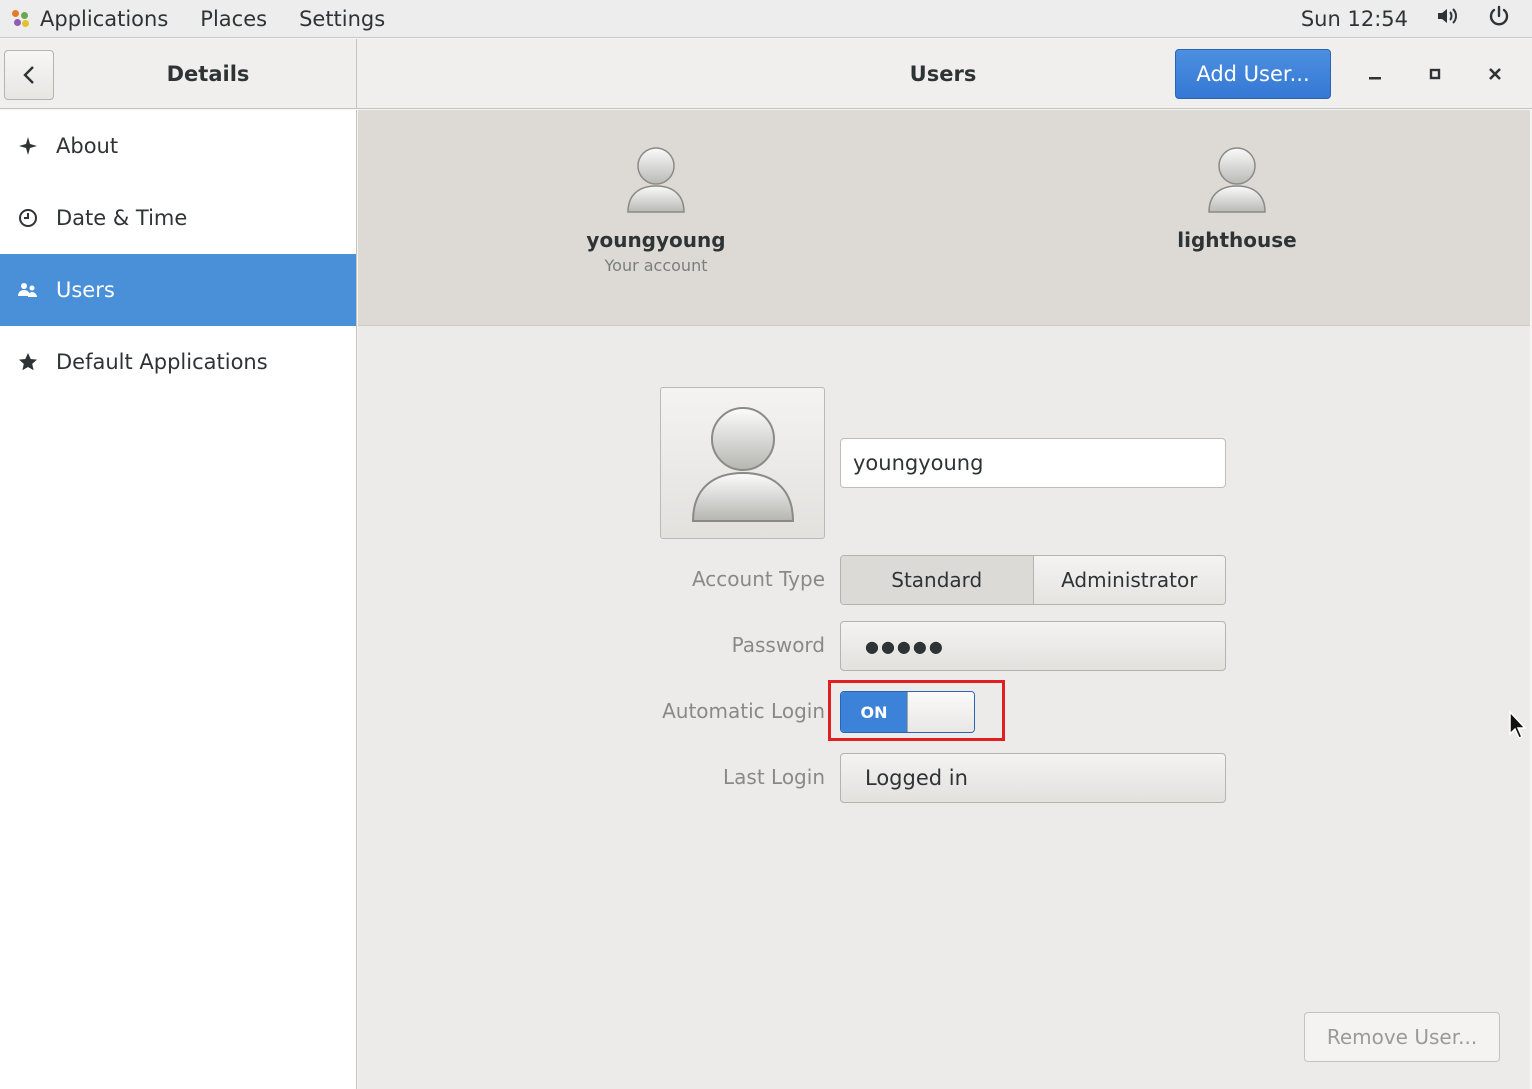 Image resolution: width=1532 pixels, height=1089 pixels. What do you see at coordinates (940, 712) in the screenshot?
I see `switch-knob` at bounding box center [940, 712].